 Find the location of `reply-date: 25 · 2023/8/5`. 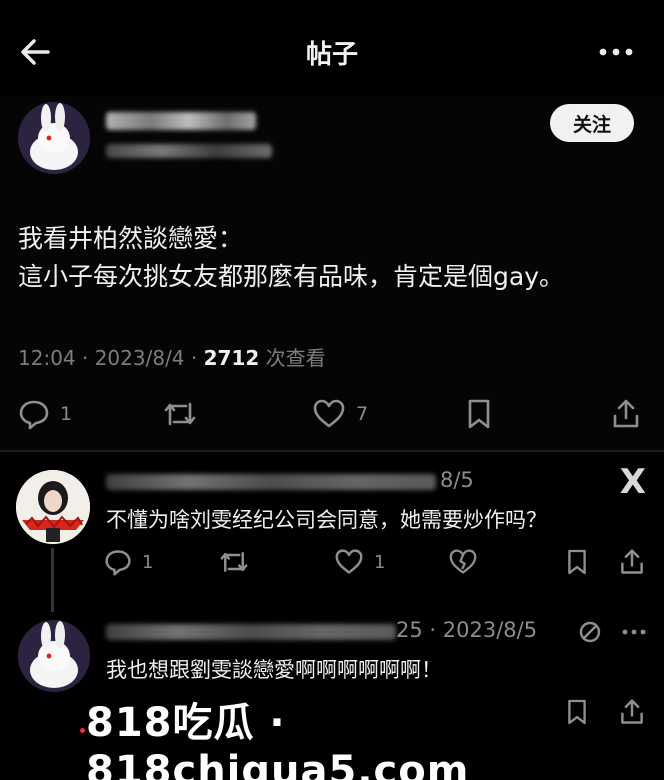

reply-date: 25 · 2023/8/5 is located at coordinates (467, 630).